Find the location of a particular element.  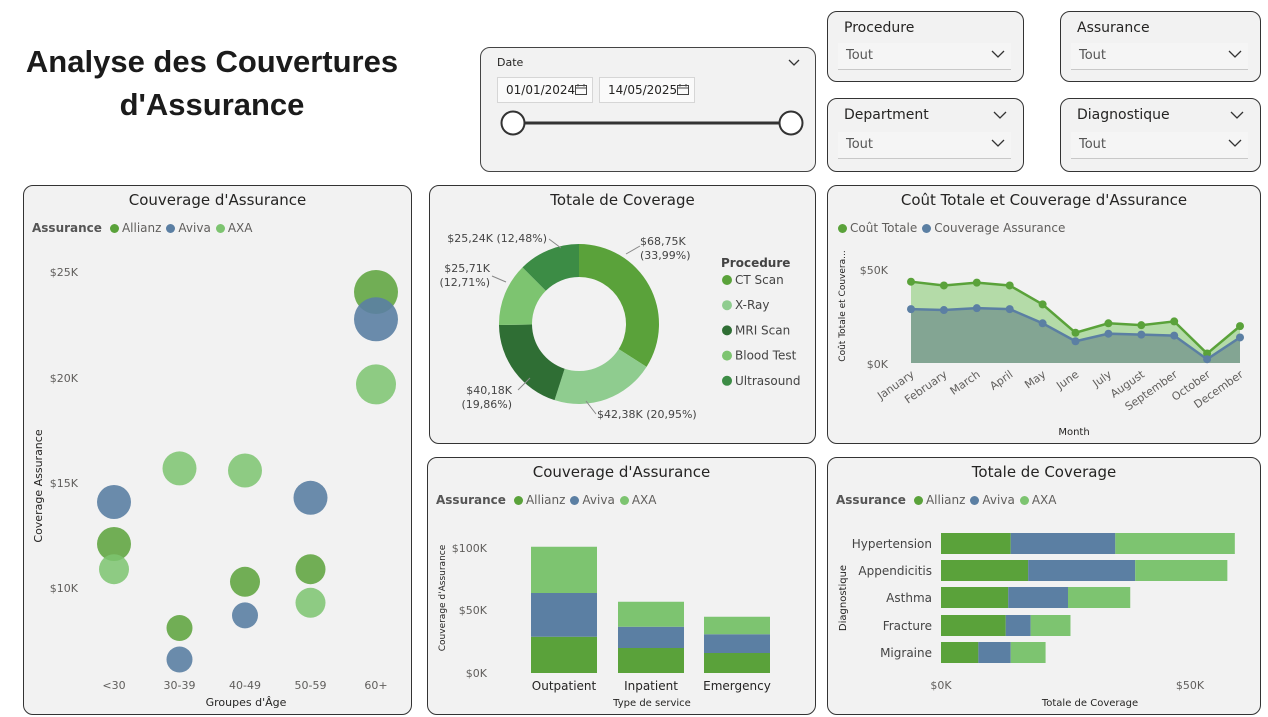

y-tick-label: Hypertension is located at coordinates (892, 544).